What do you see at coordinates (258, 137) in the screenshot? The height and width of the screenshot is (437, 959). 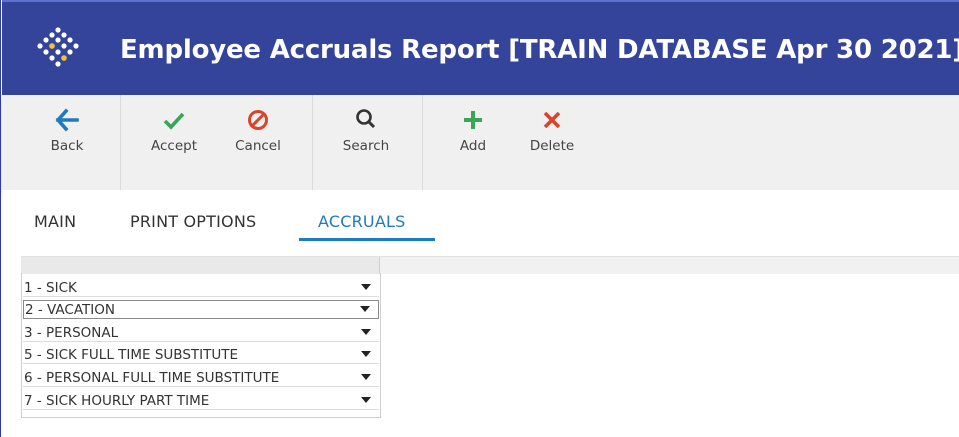 I see `cancel-button: Cancel` at bounding box center [258, 137].